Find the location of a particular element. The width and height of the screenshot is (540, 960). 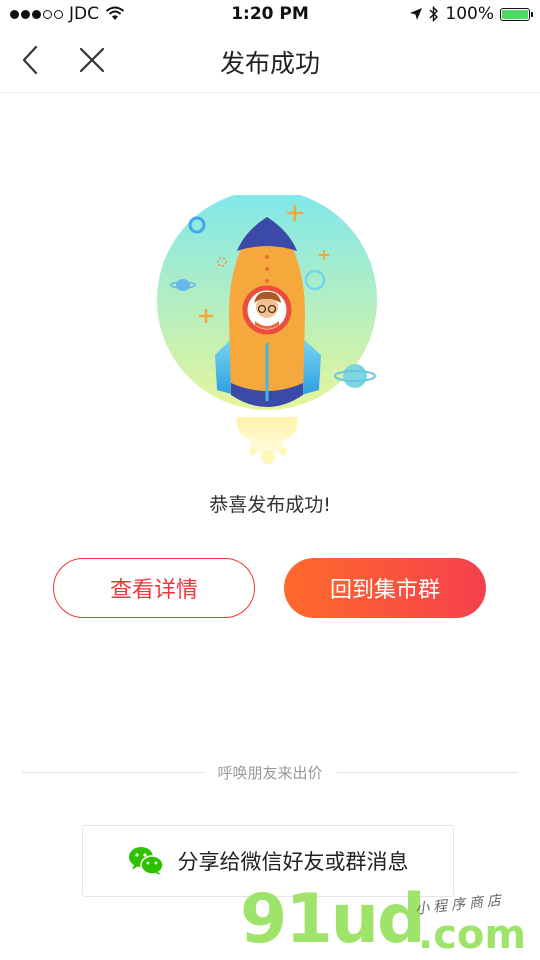

battery-icon is located at coordinates (516, 14).